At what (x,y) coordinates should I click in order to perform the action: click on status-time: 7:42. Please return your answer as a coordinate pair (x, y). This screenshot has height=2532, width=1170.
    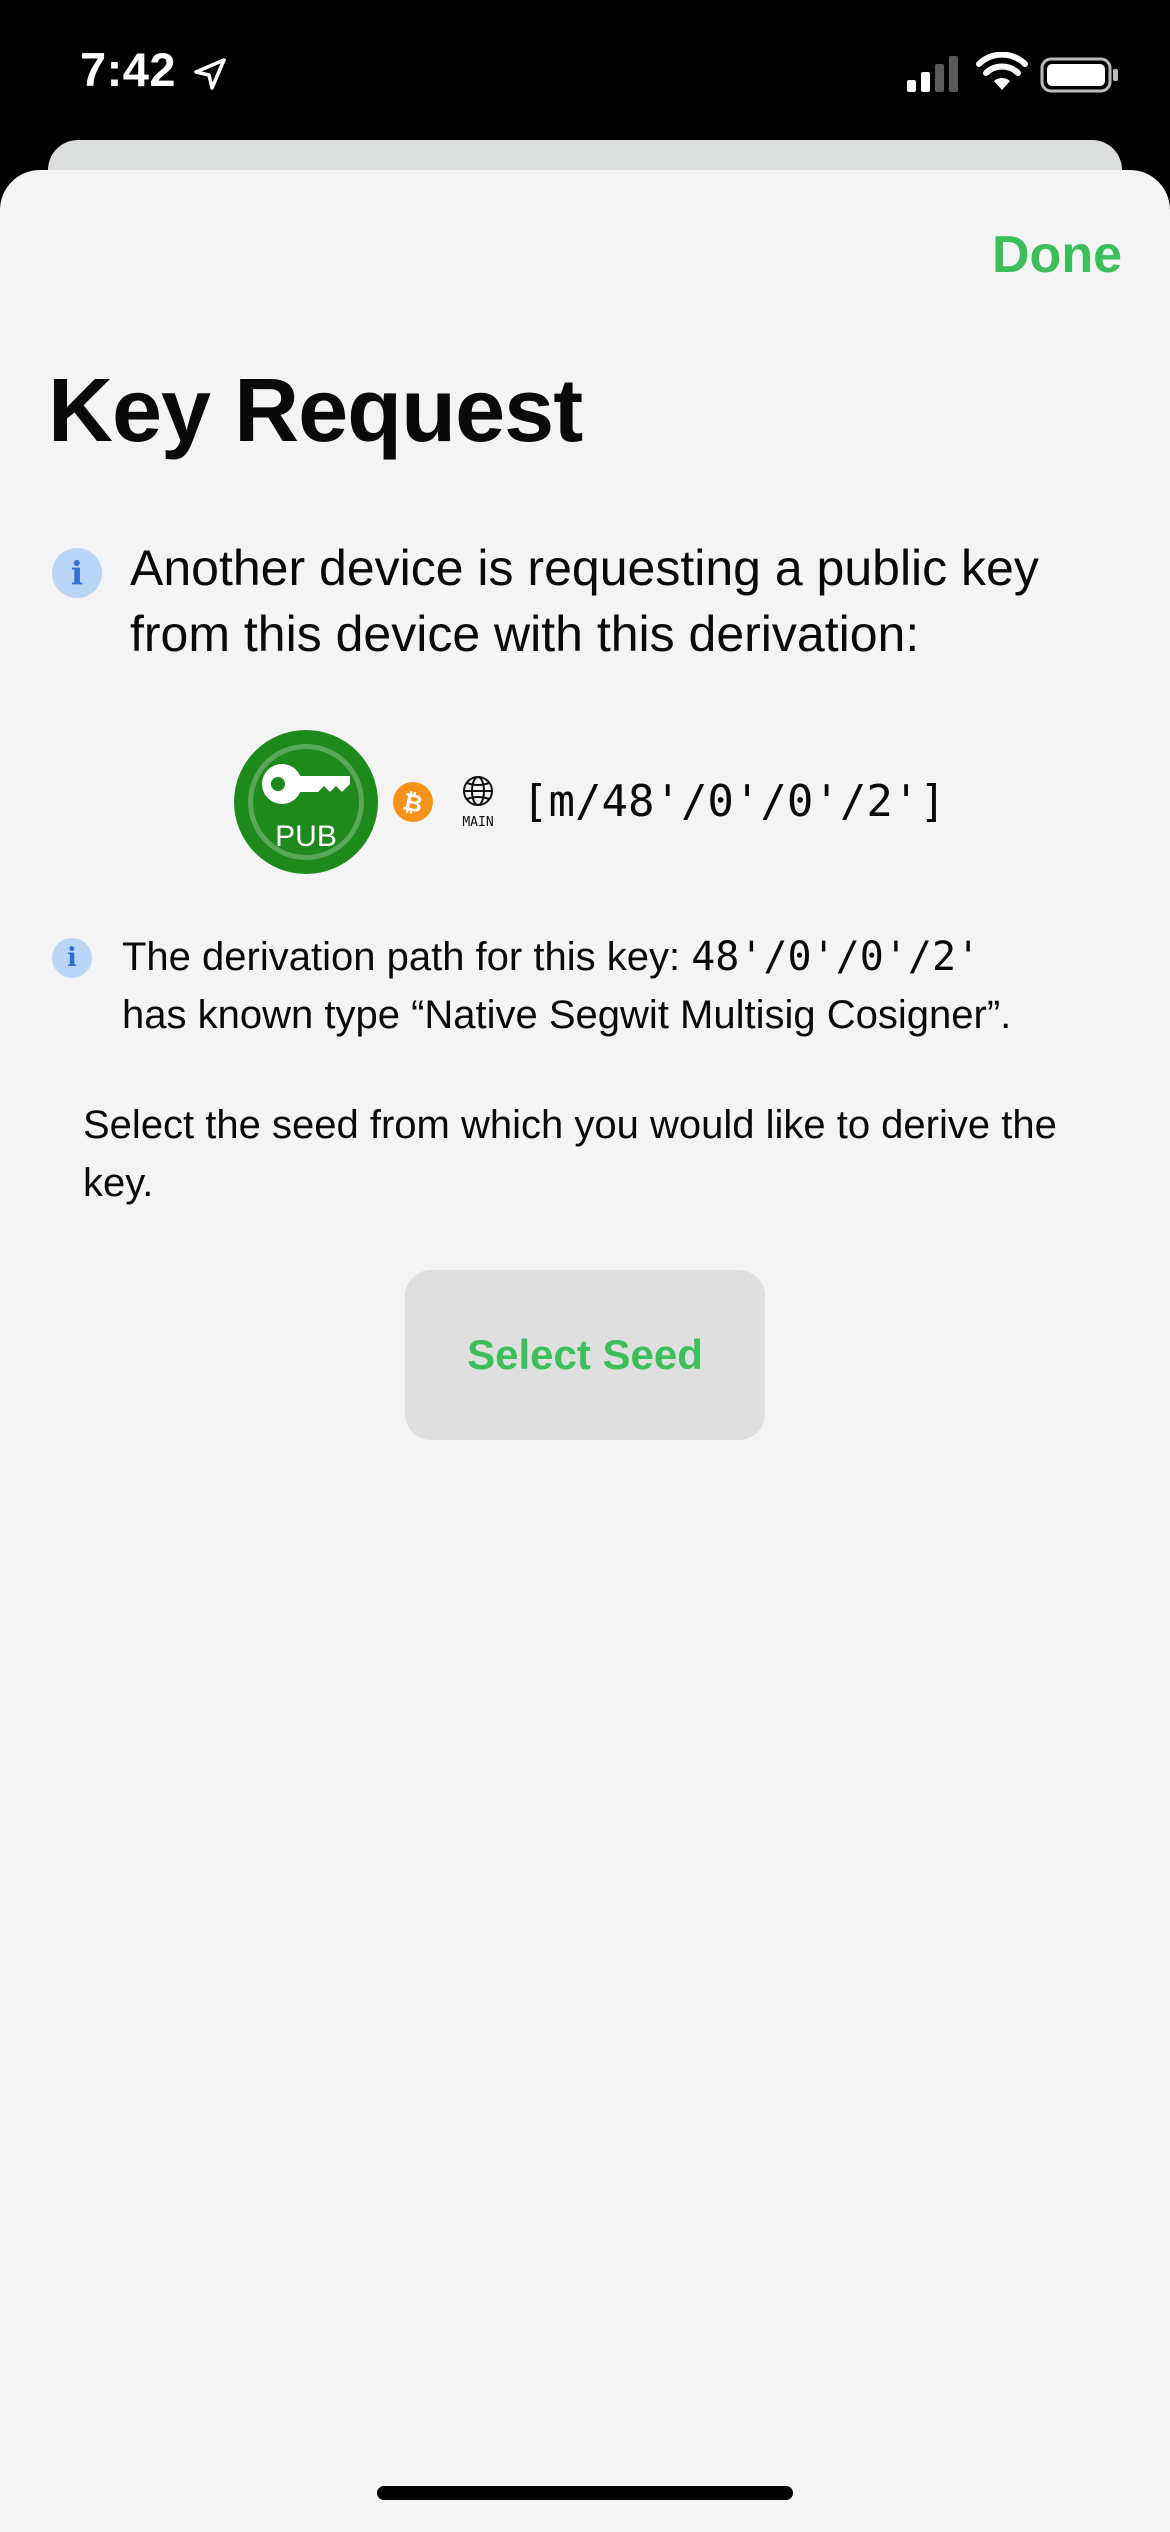
    Looking at the image, I should click on (128, 69).